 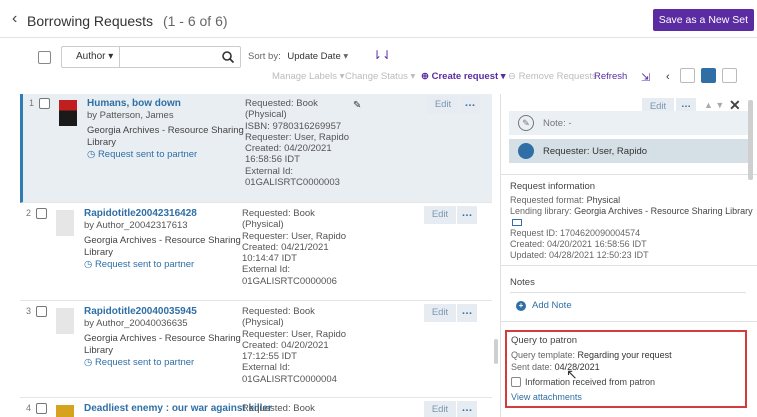 What do you see at coordinates (557, 123) in the screenshot?
I see `note-text: Note: -` at bounding box center [557, 123].